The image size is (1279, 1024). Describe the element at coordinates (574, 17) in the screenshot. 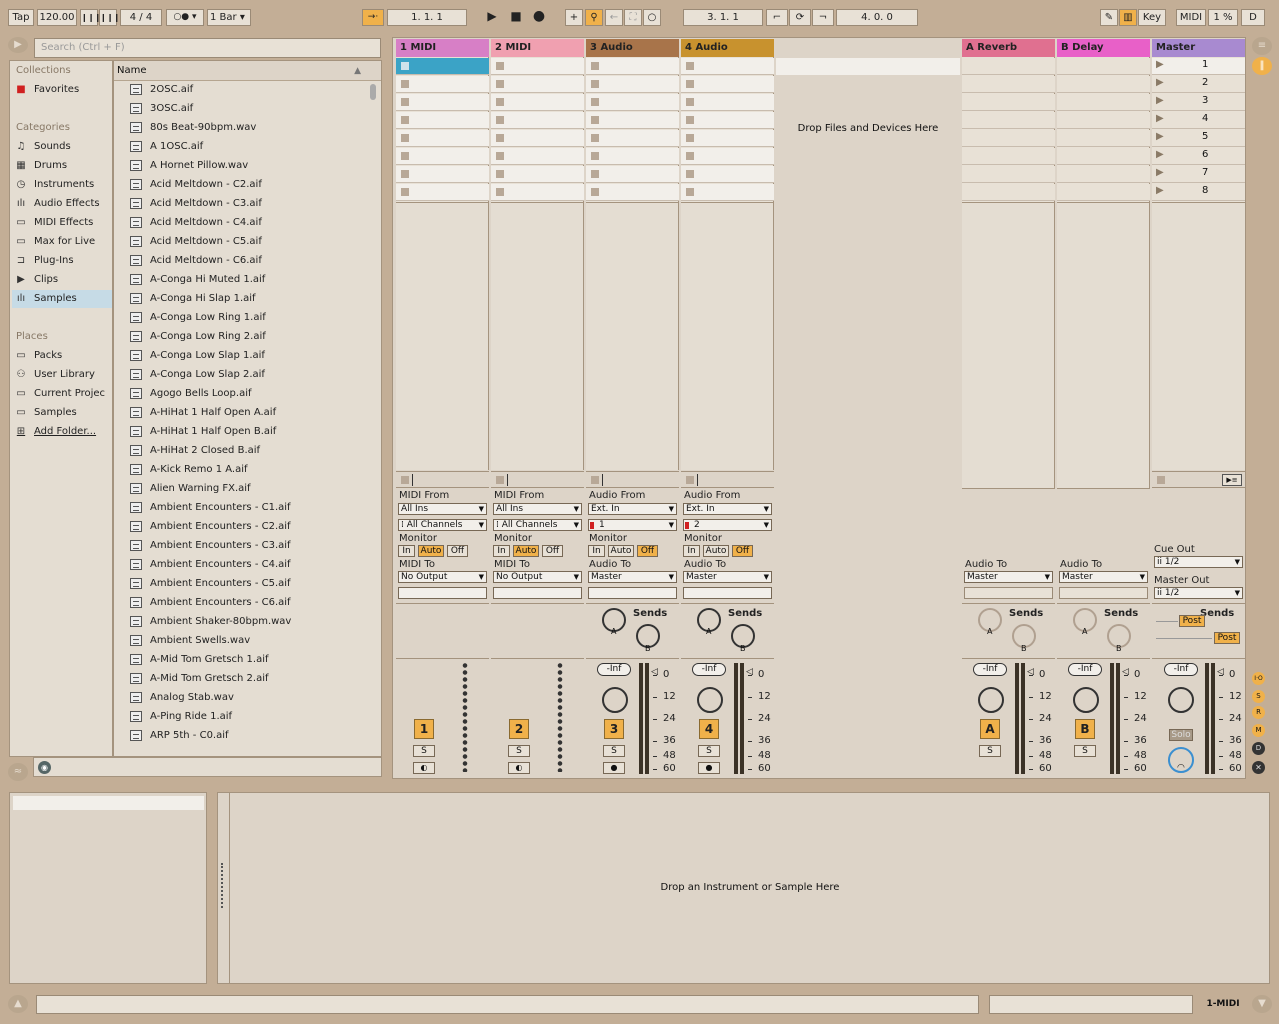

I see `overdub-icon: +` at that location.